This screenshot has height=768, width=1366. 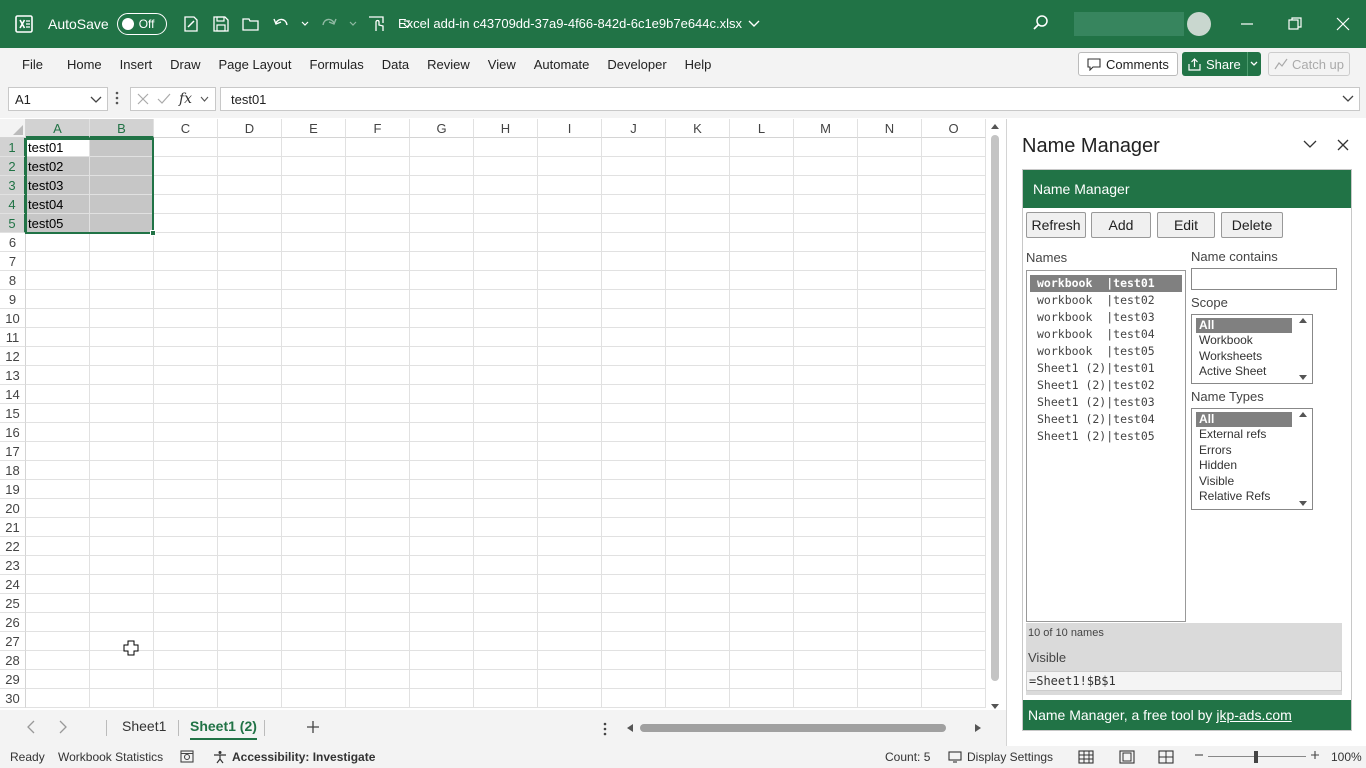 What do you see at coordinates (570, 299) in the screenshot?
I see `cell-i9` at bounding box center [570, 299].